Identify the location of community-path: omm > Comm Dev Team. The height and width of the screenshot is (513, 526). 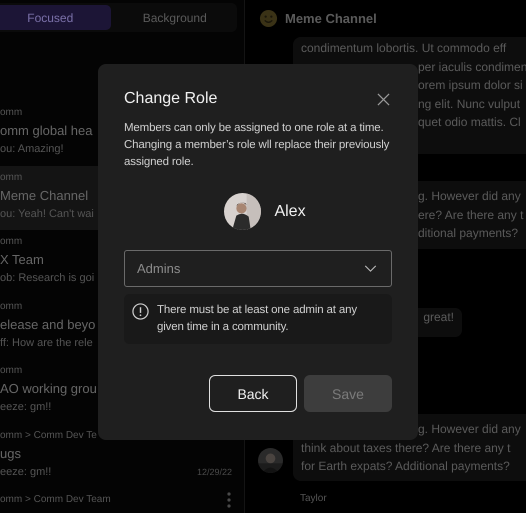
(55, 500).